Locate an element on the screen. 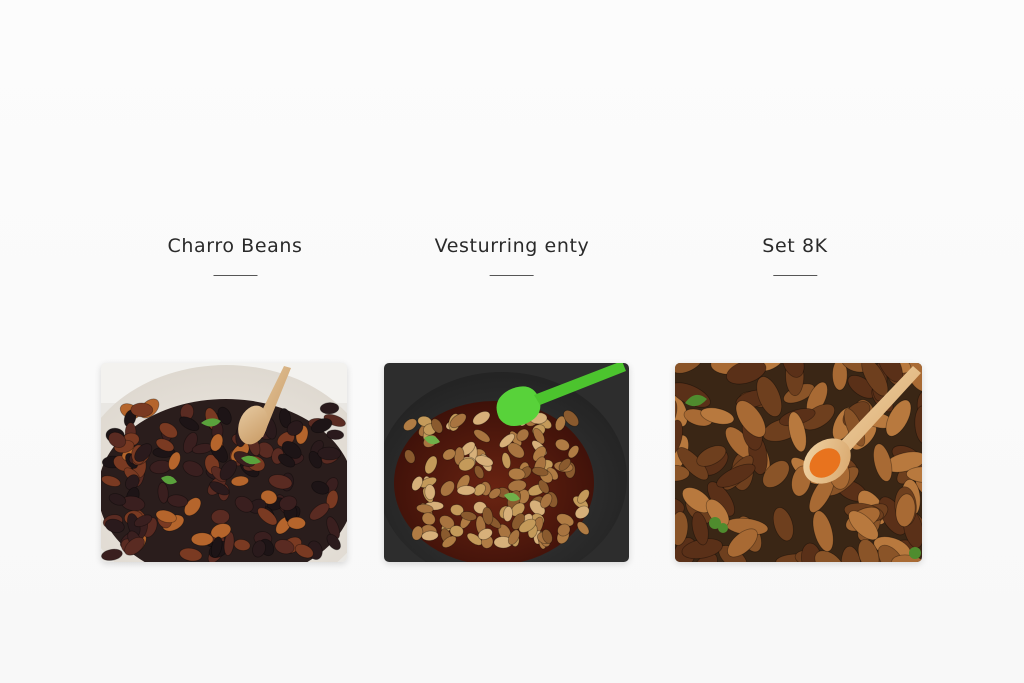  roasted-beans-photo-icon is located at coordinates (798, 462).